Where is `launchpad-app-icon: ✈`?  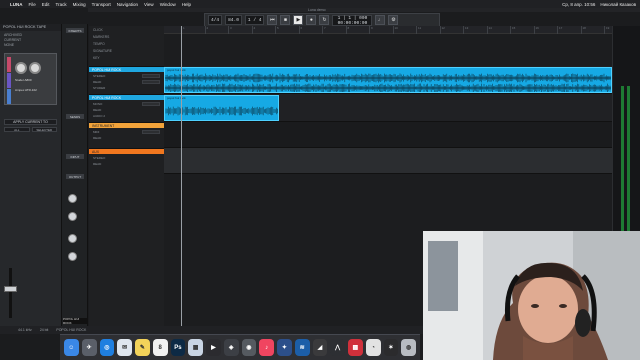 launchpad-app-icon: ✈ is located at coordinates (89, 347).